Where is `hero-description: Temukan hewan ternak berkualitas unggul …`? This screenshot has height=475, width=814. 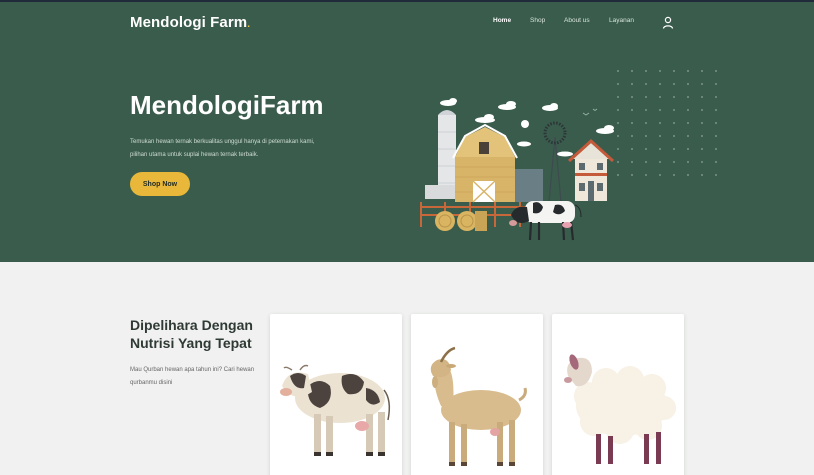 hero-description: Temukan hewan ternak berkualitas unggul … is located at coordinates (222, 148).